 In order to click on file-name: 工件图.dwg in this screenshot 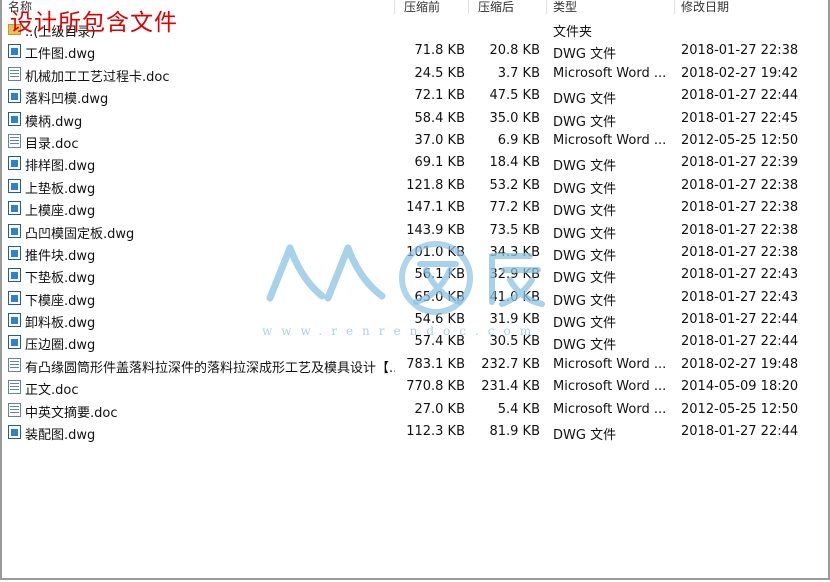, I will do `click(60, 55)`.